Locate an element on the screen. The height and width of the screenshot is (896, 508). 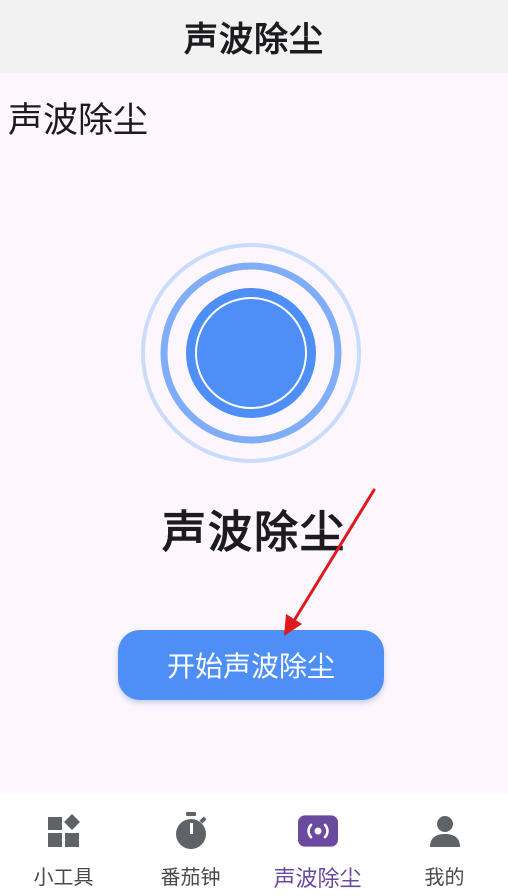
app-bar: 声波除尘 is located at coordinates (254, 36).